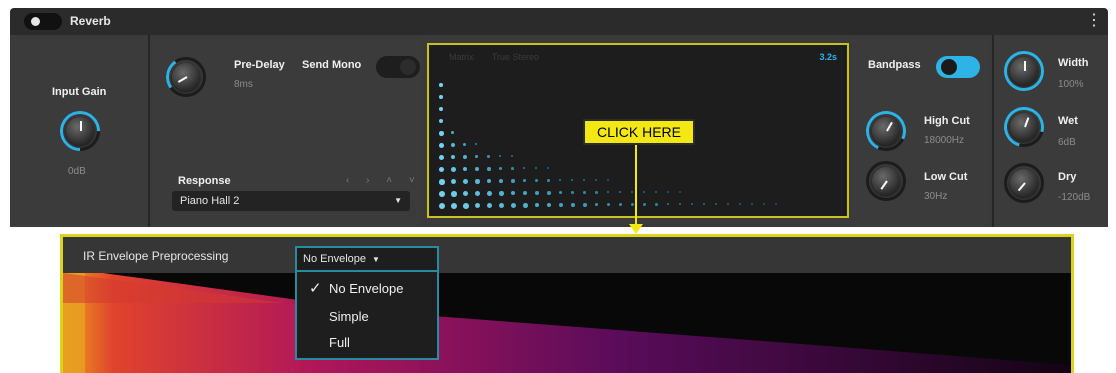 This screenshot has height=373, width=1116. What do you see at coordinates (315, 288) in the screenshot?
I see `checkmark-icon: ✓` at bounding box center [315, 288].